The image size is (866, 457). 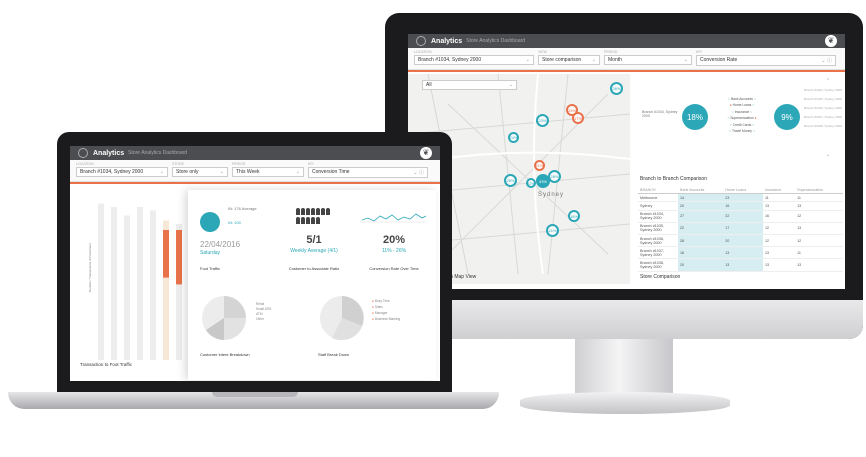 What do you see at coordinates (578, 118) in the screenshot?
I see `map-marker: 17%` at bounding box center [578, 118].